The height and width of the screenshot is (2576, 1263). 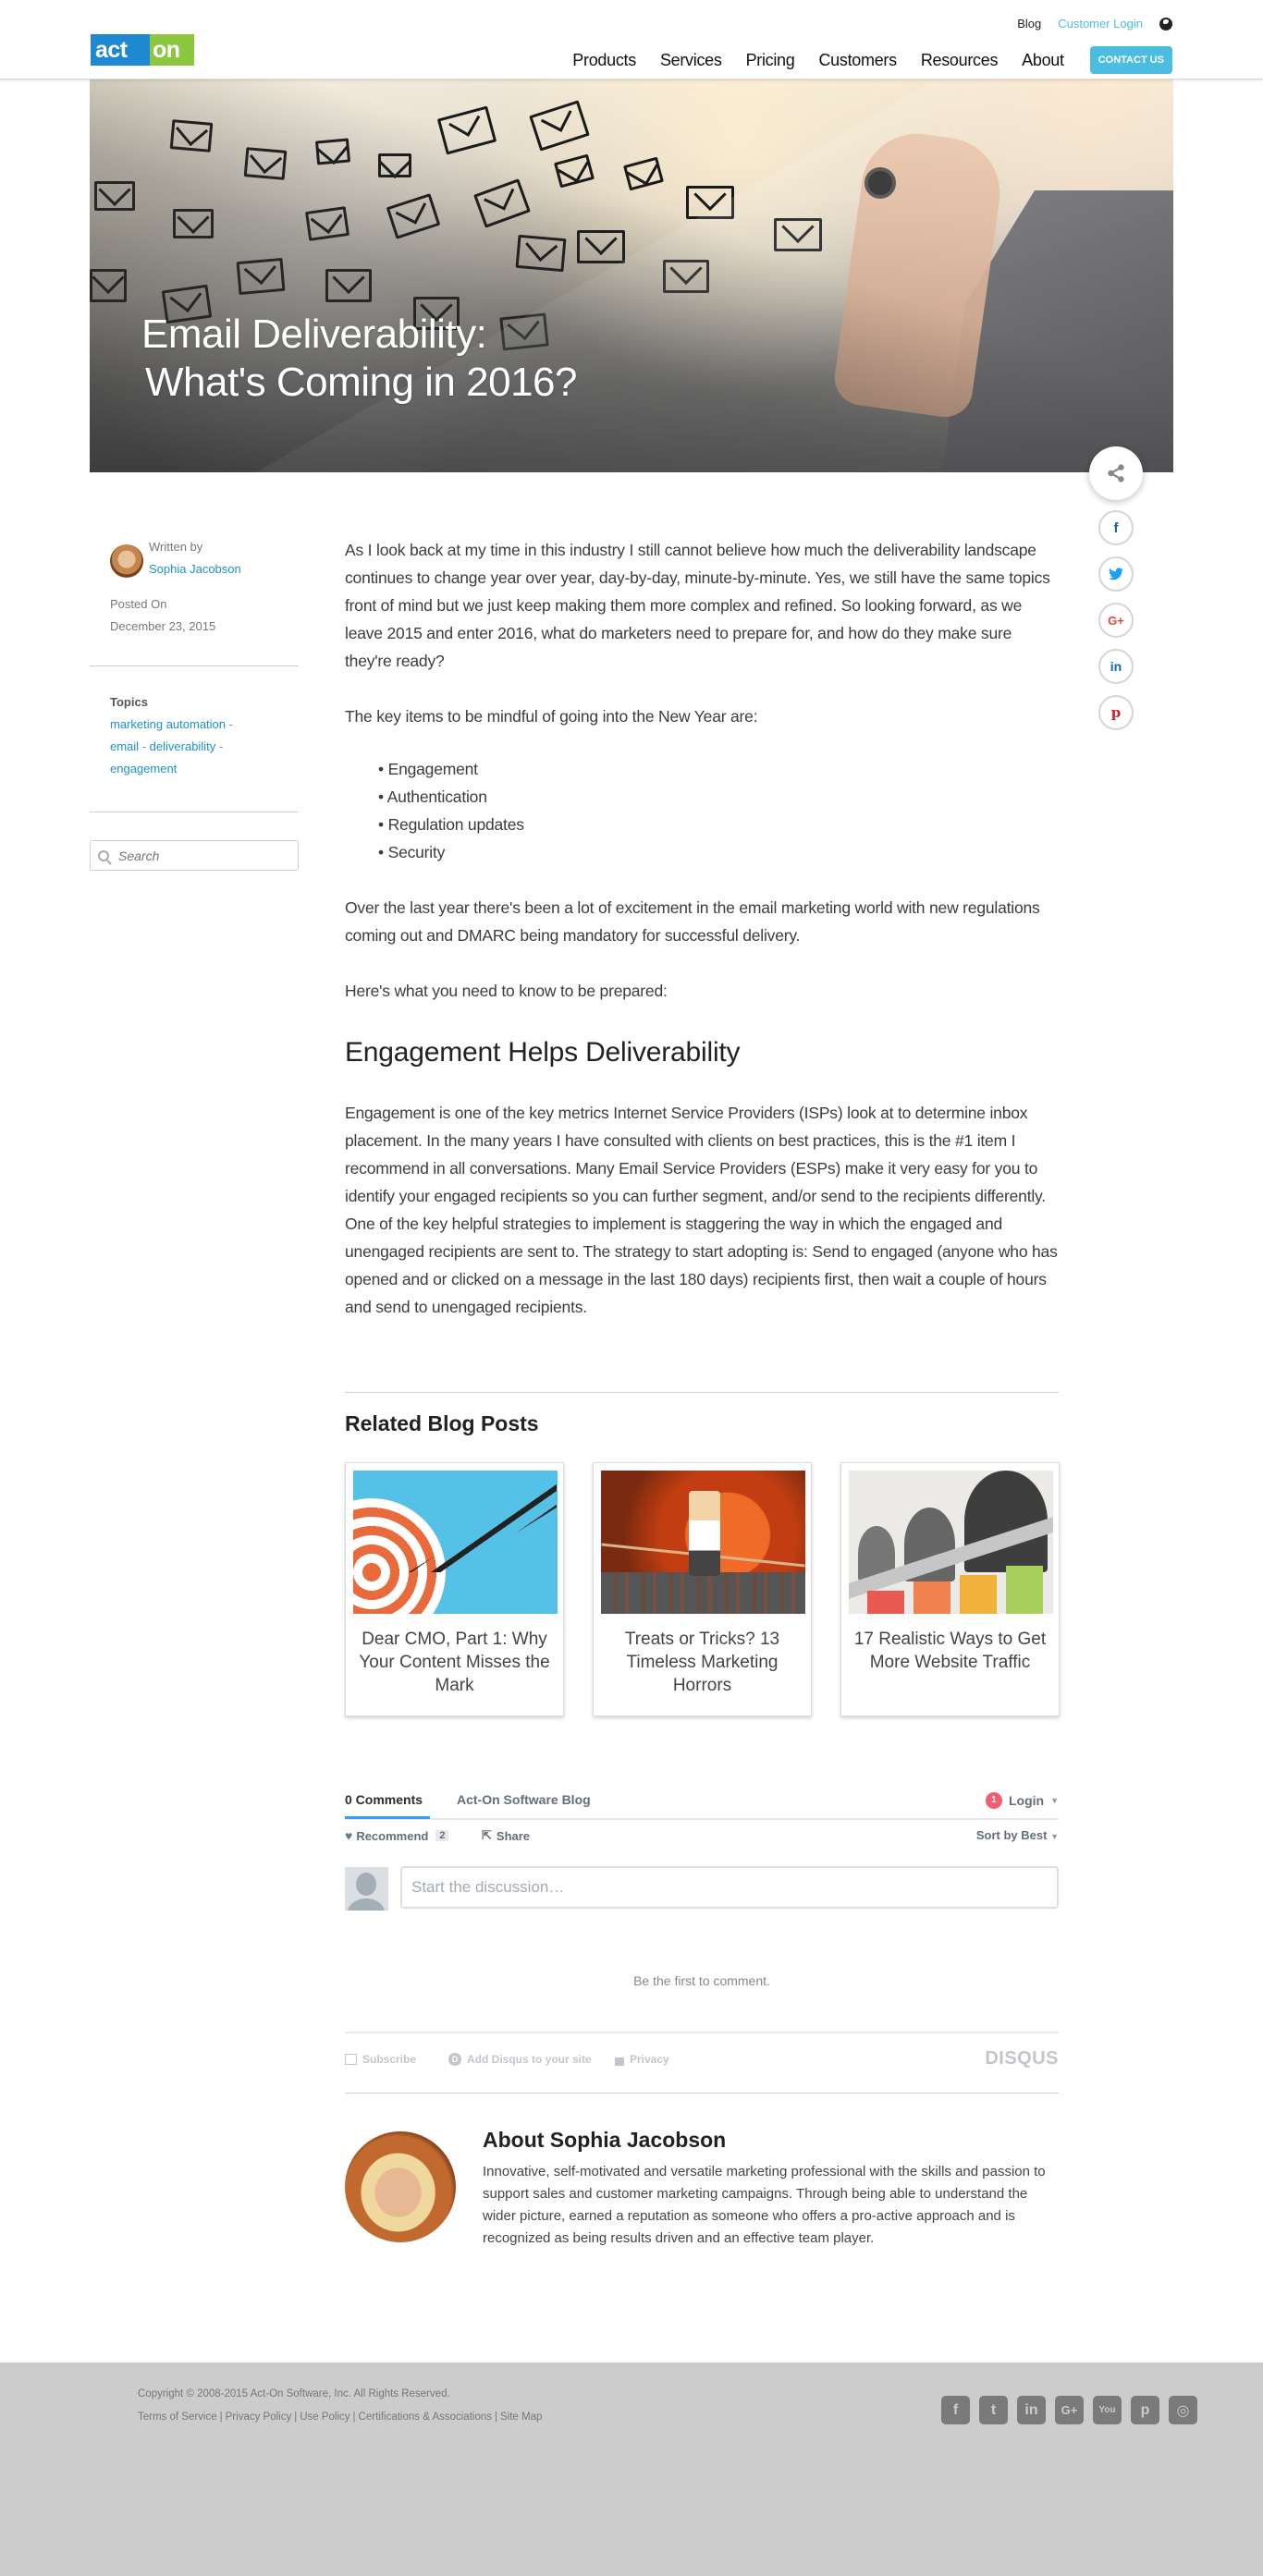 I want to click on share-icon, so click(x=1116, y=473).